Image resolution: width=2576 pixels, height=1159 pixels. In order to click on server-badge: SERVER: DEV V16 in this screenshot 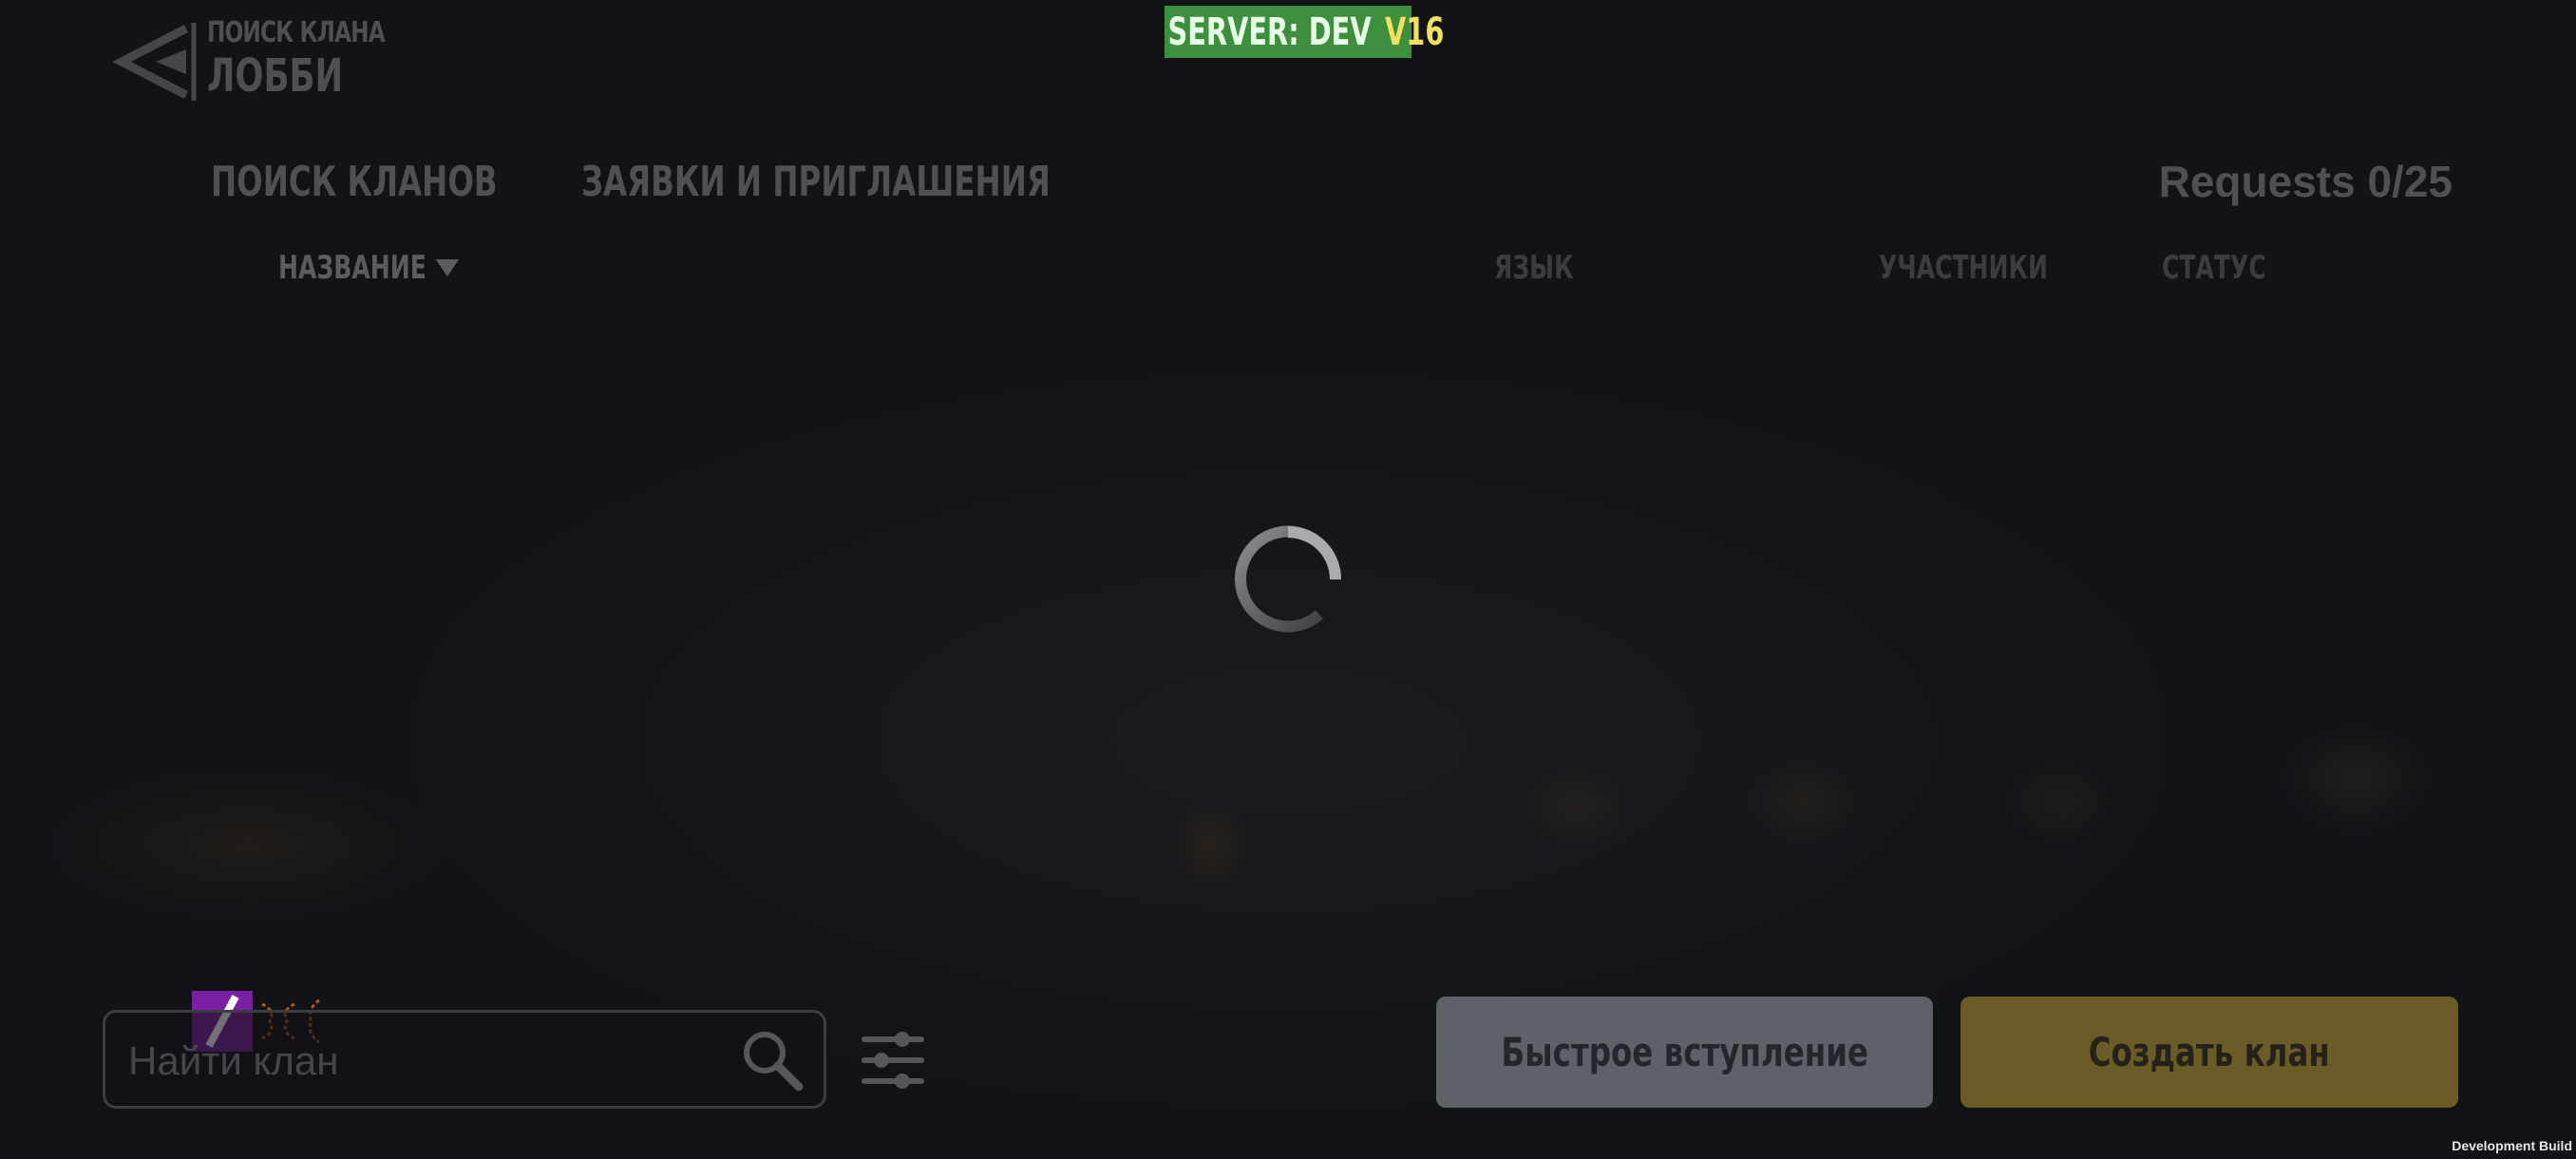, I will do `click(1304, 32)`.